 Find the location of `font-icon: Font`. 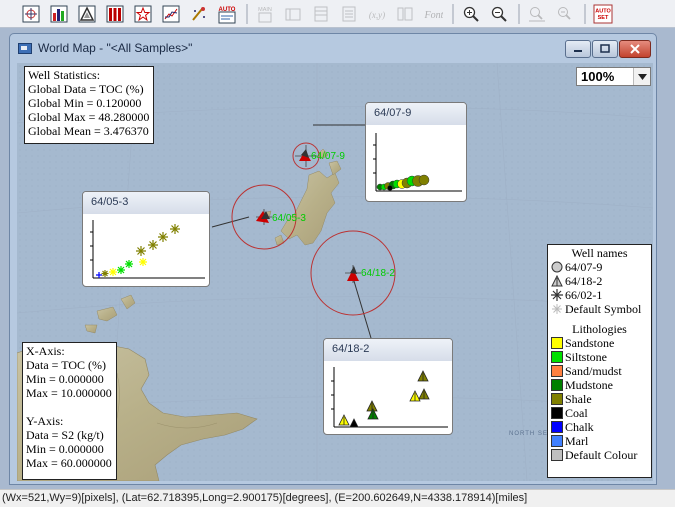

font-icon: Font is located at coordinates (433, 14).